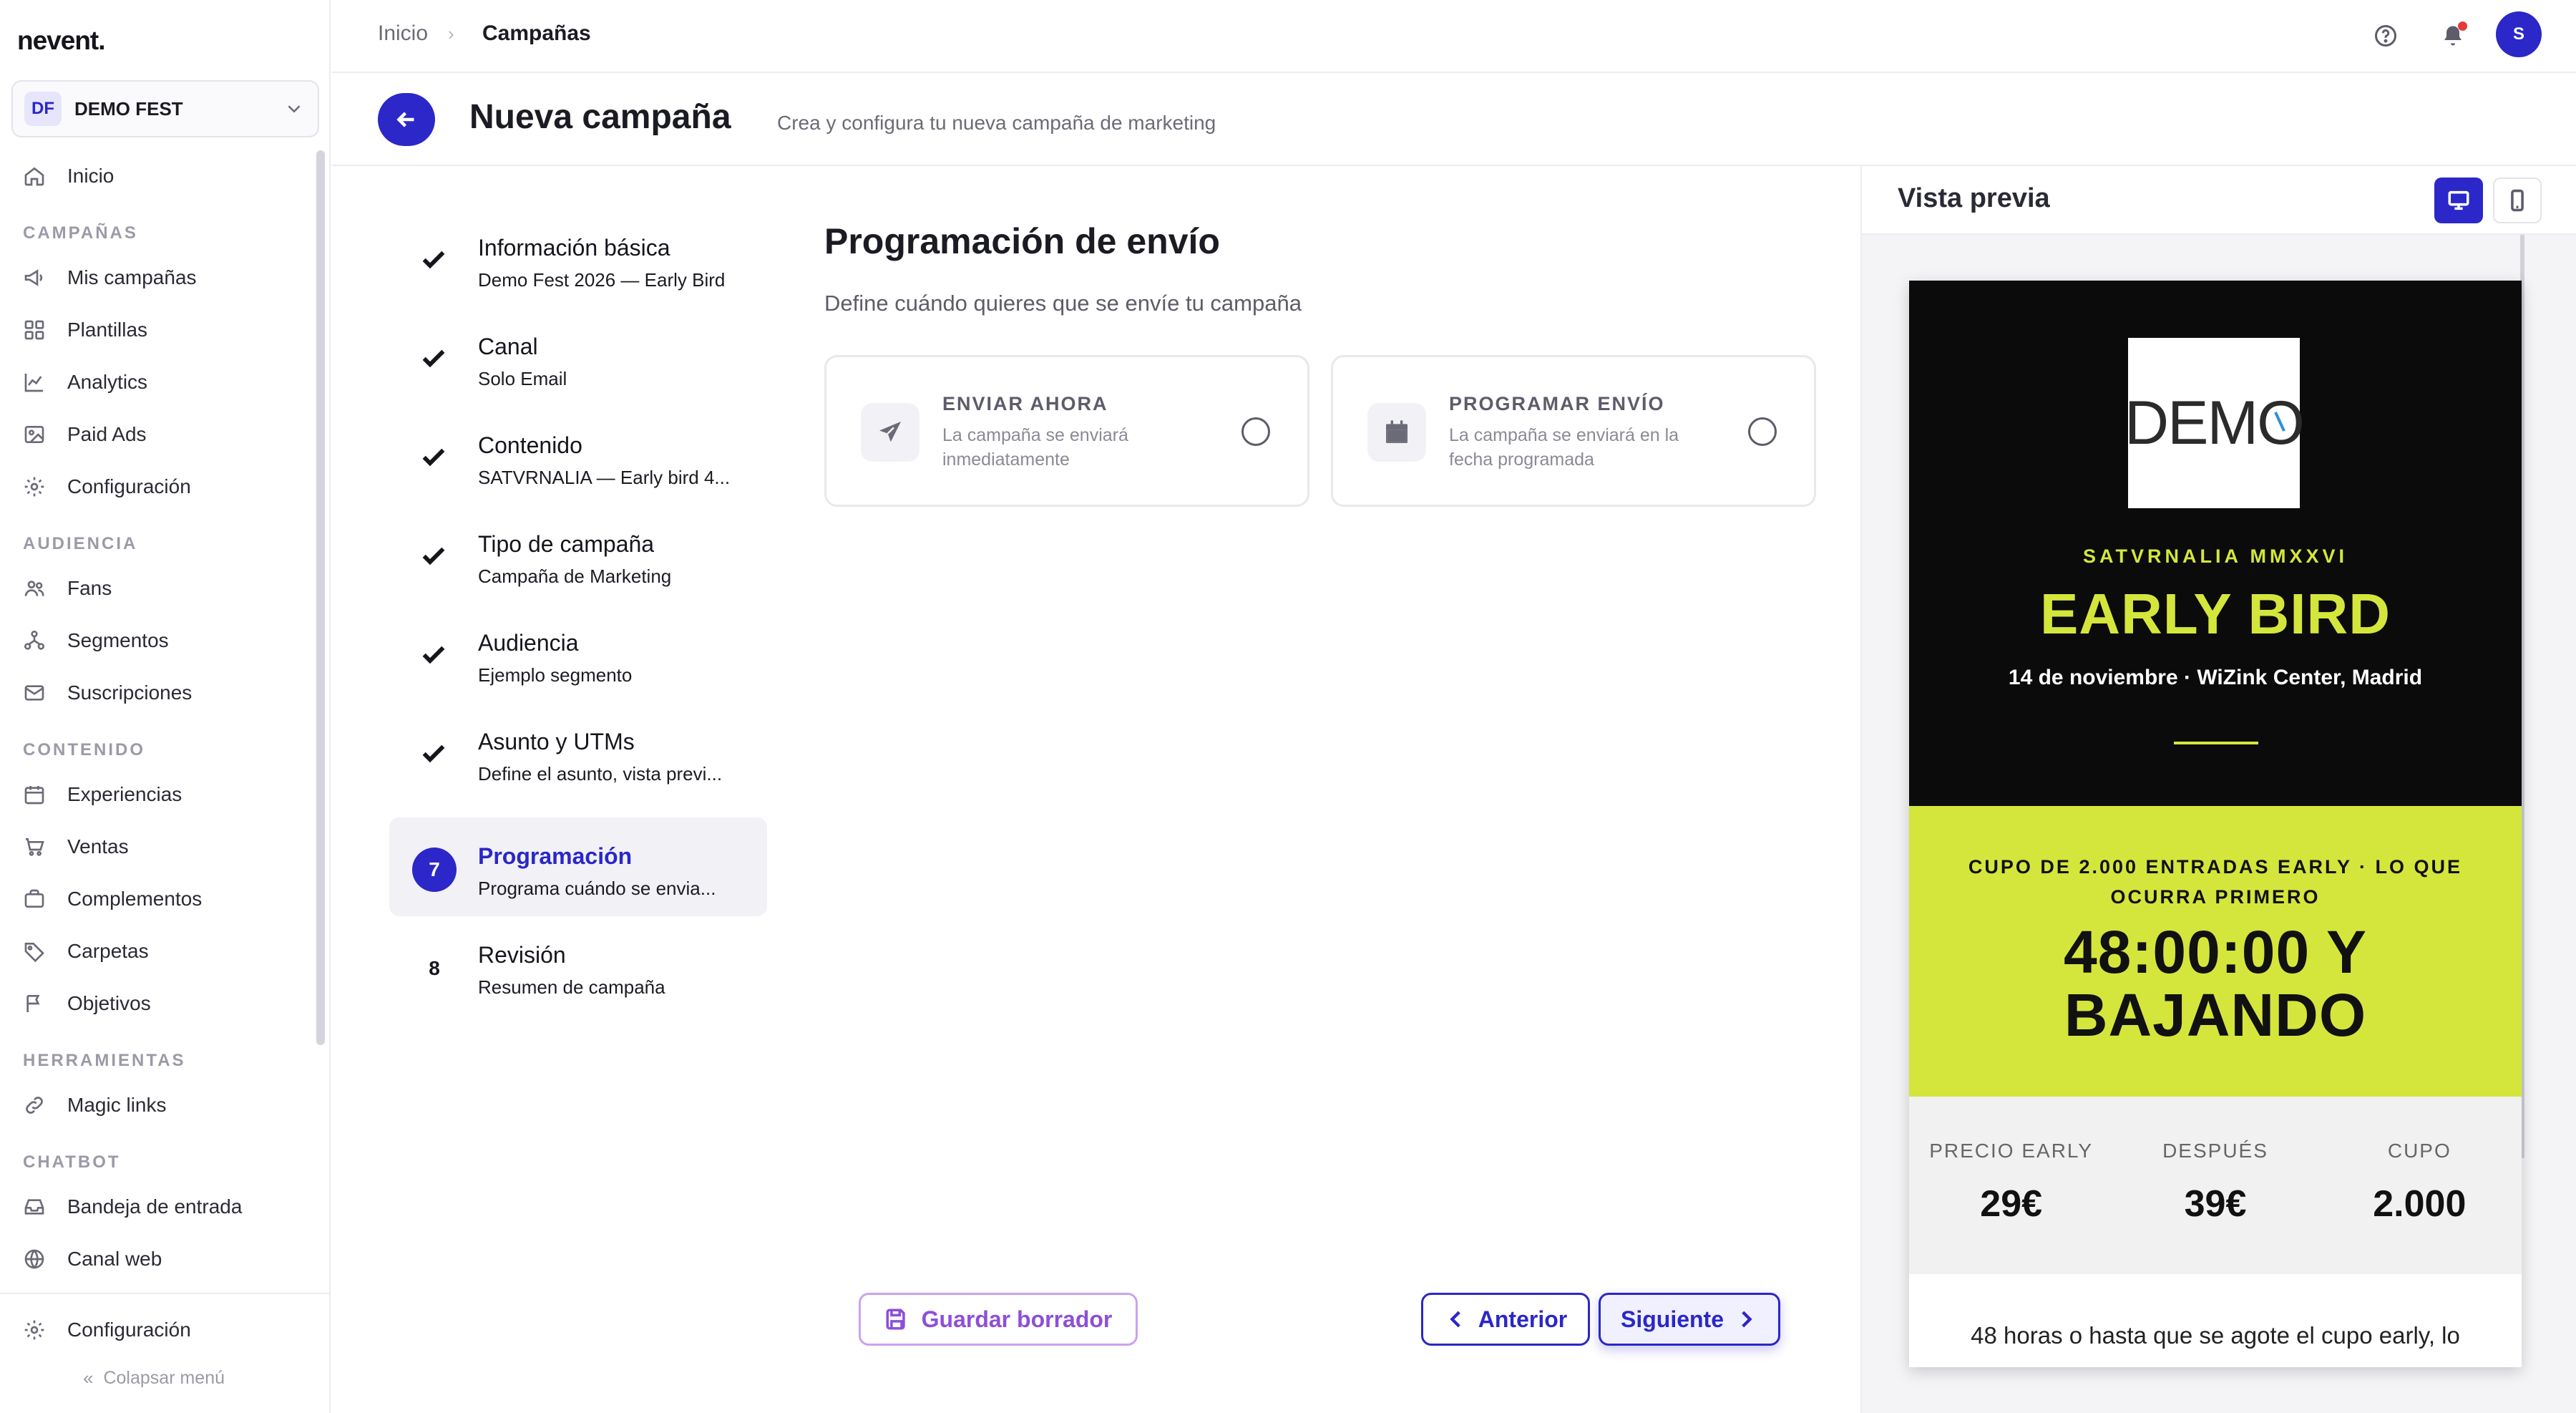 The image size is (2576, 1413). What do you see at coordinates (2281, 422) in the screenshot?
I see `email-logo-o: O` at bounding box center [2281, 422].